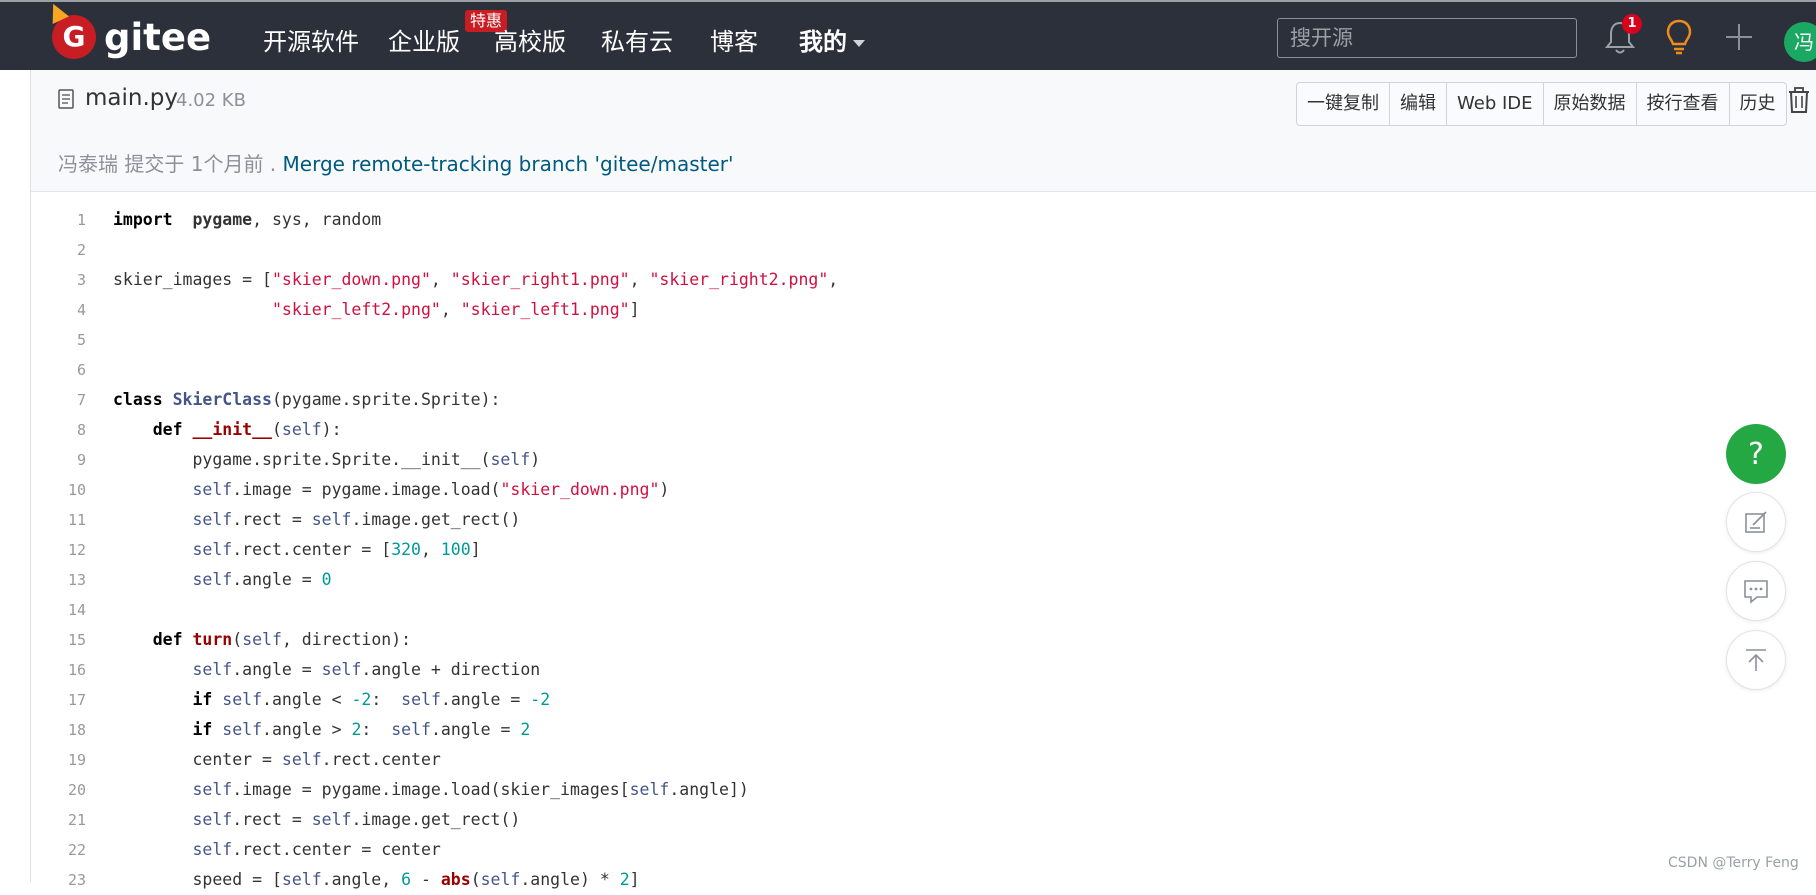  What do you see at coordinates (1343, 104) in the screenshot?
I see `copy-button: 一键复制` at bounding box center [1343, 104].